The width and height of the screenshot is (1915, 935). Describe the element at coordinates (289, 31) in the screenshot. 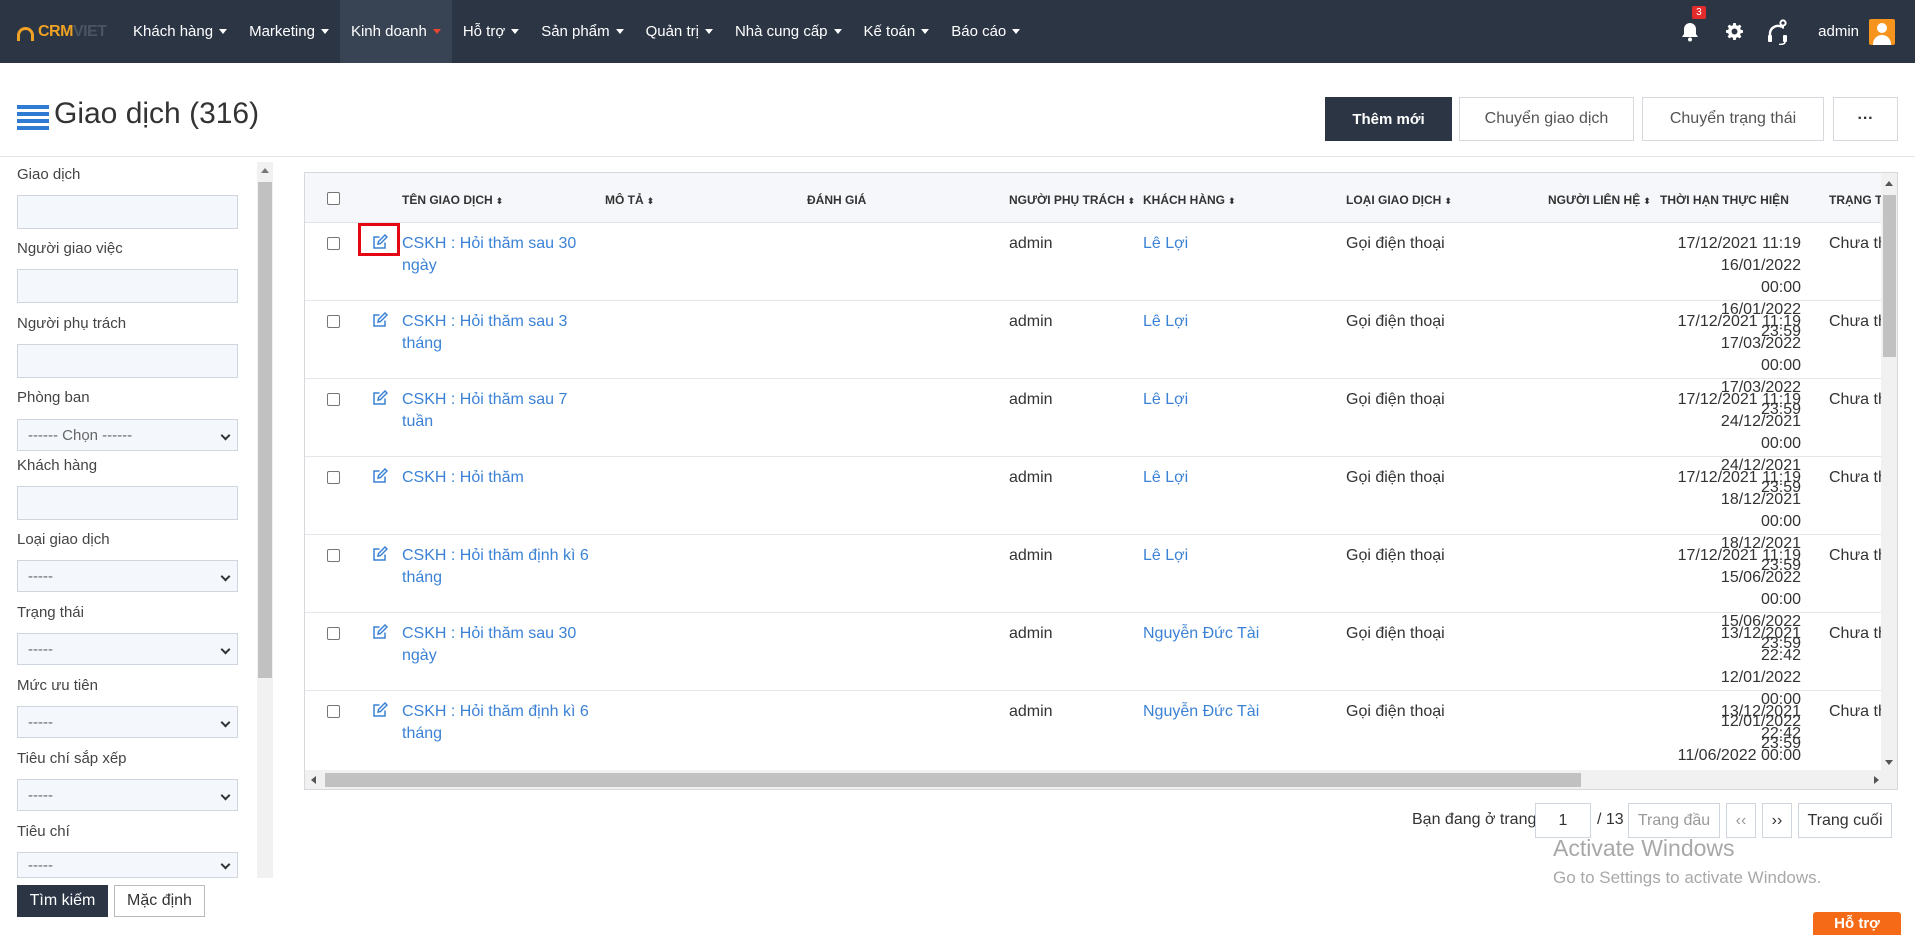

I see `menu-marketing: Marketing` at that location.